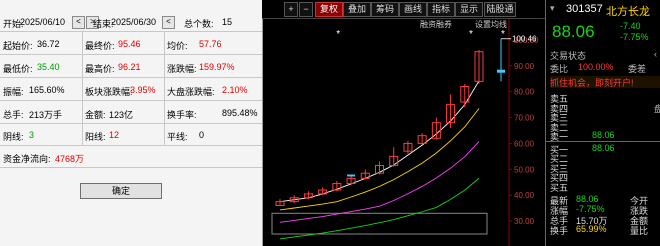  I want to click on stat-label: 量比, so click(639, 231).